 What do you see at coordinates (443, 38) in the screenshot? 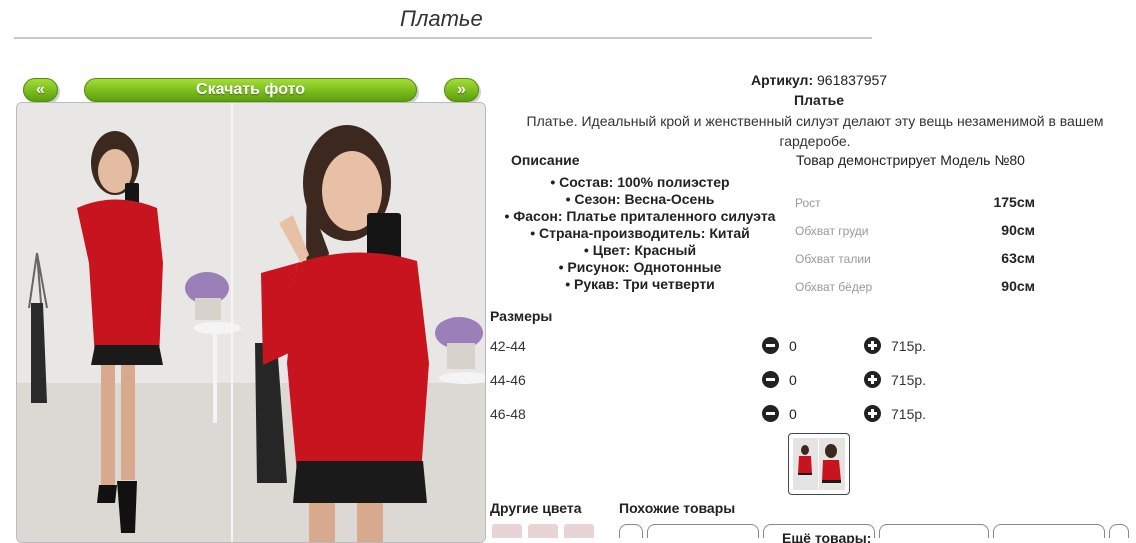
I see `title-divider` at bounding box center [443, 38].